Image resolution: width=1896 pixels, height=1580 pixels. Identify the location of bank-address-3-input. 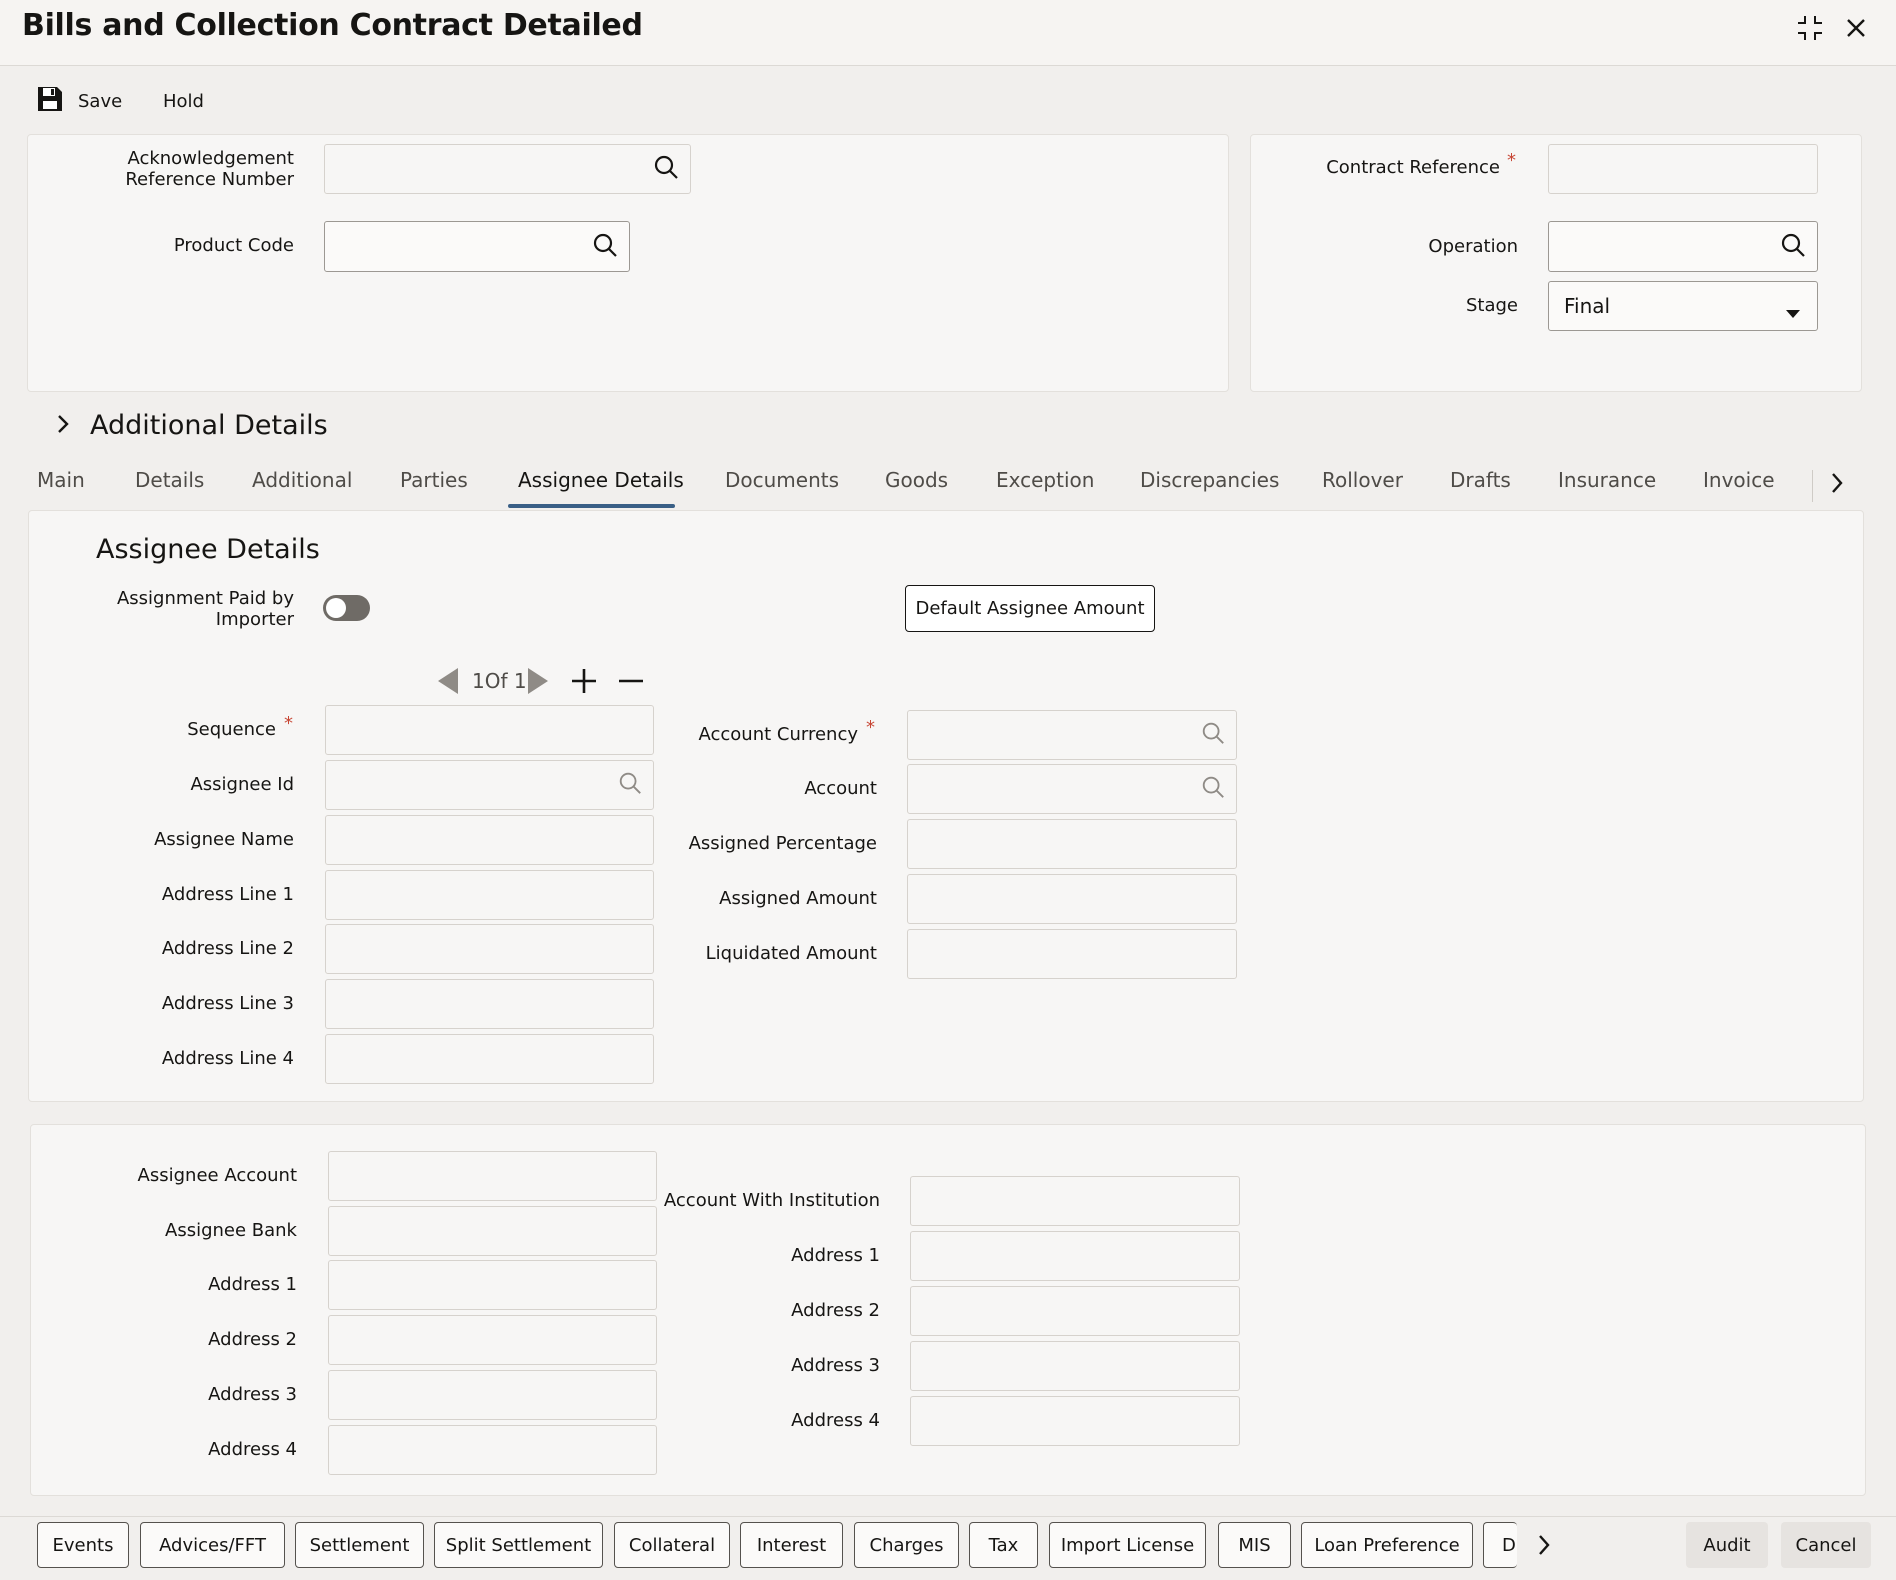
(492, 1395).